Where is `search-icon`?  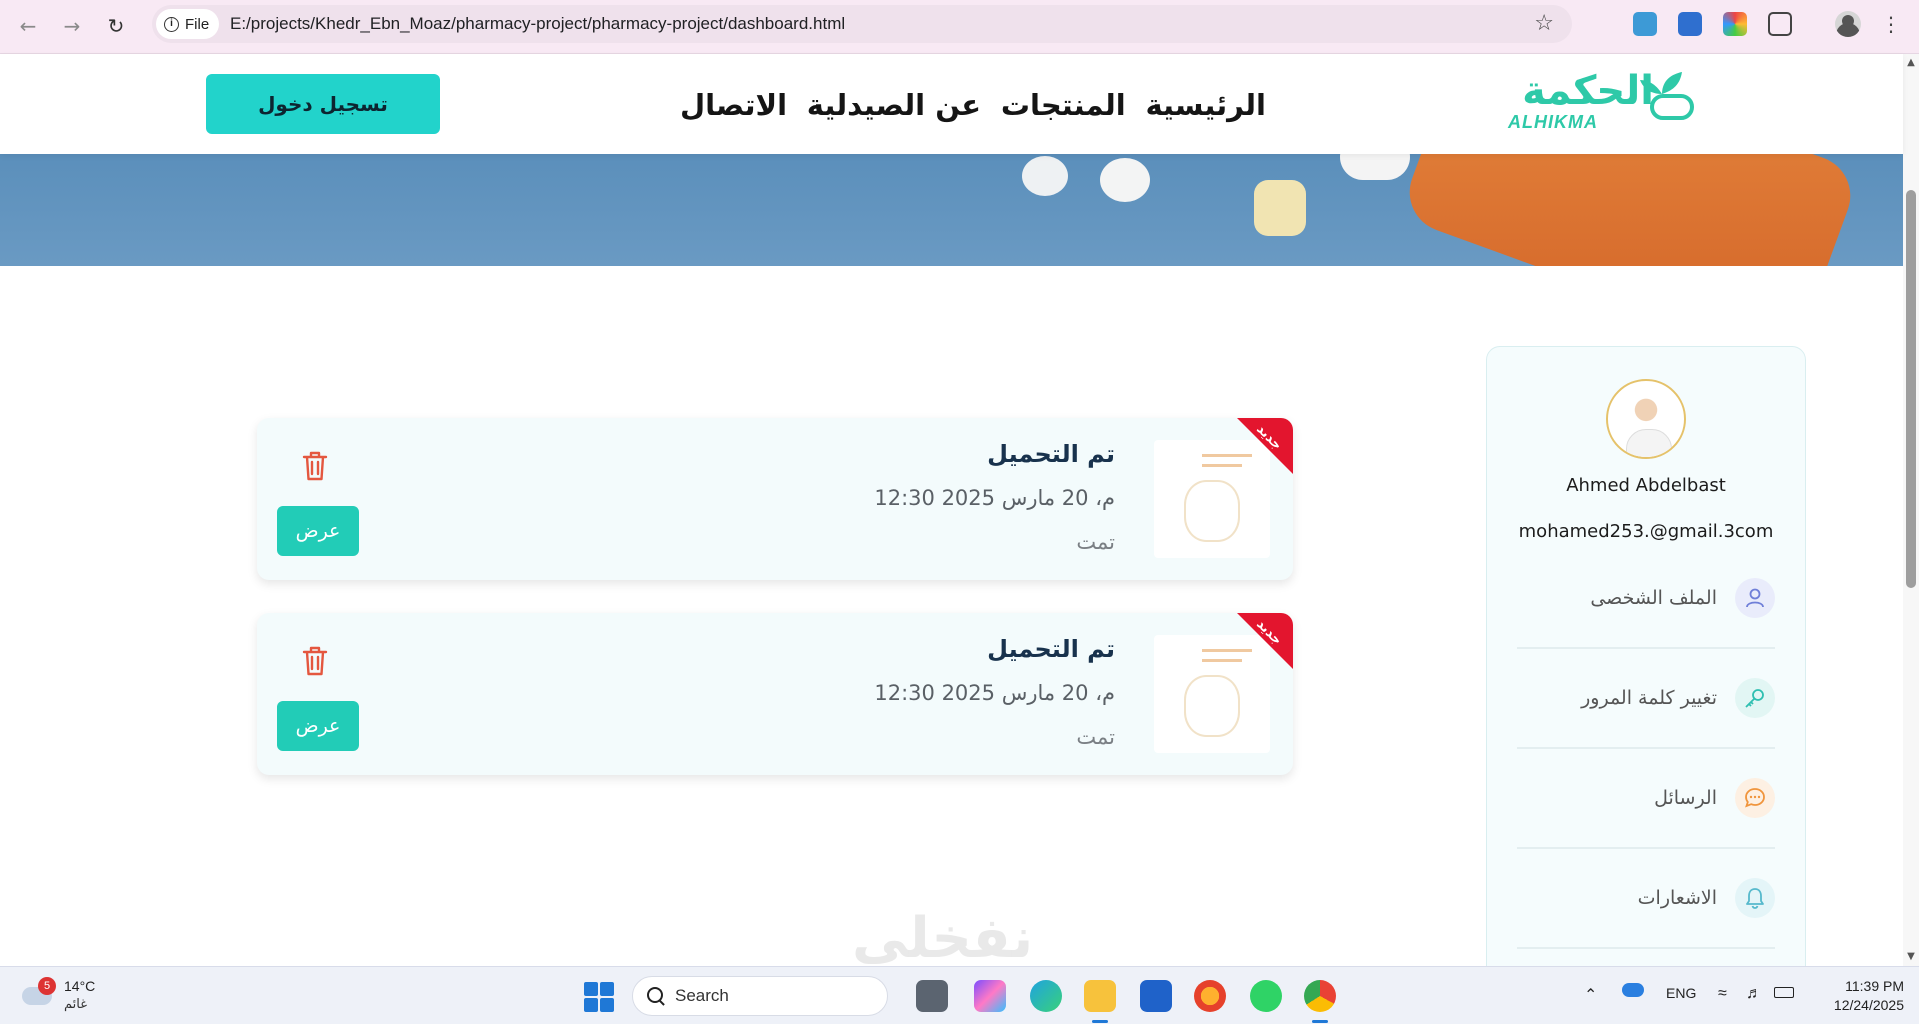
search-icon is located at coordinates (656, 996).